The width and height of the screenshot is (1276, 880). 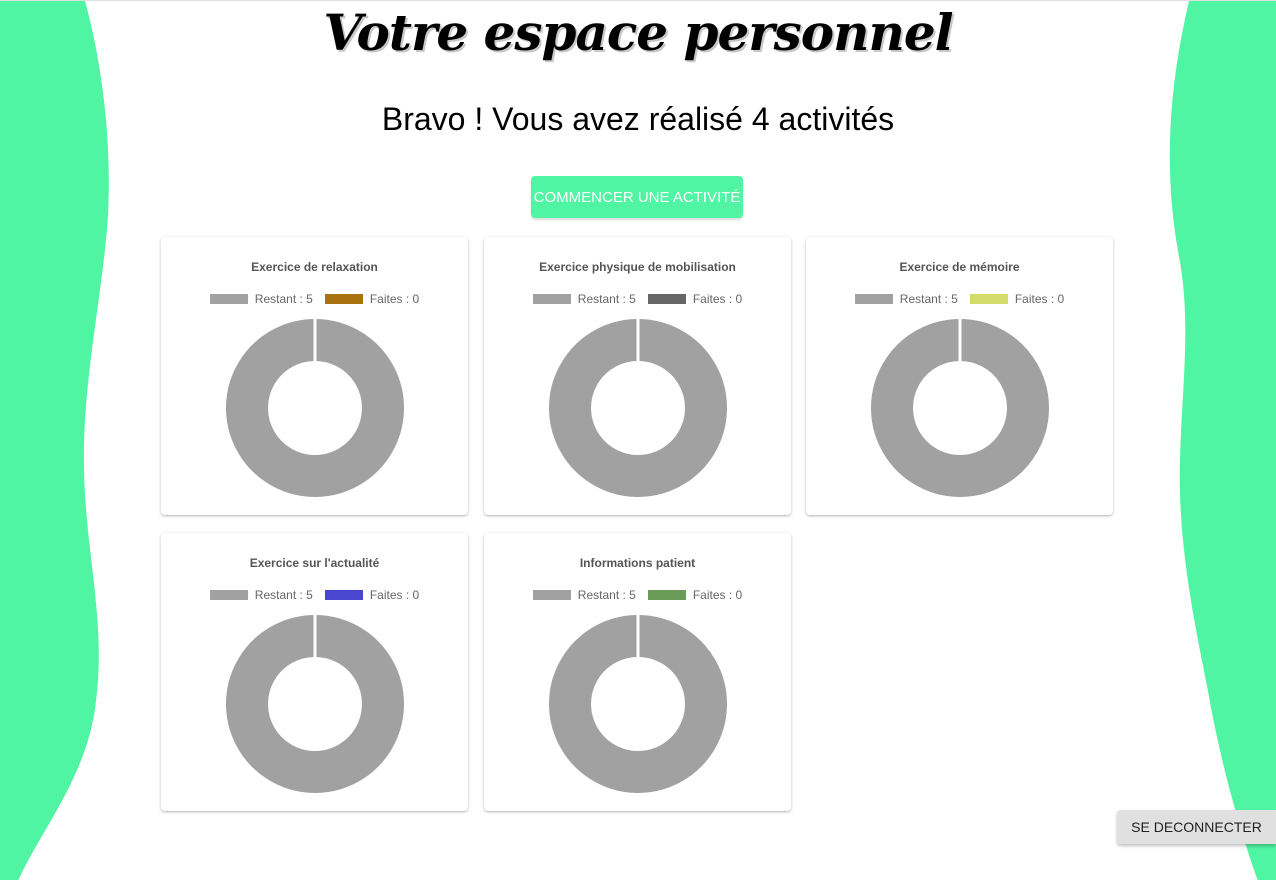 I want to click on start-activity-button: COMMENCER UNE ACTIVITÉ, so click(x=637, y=197).